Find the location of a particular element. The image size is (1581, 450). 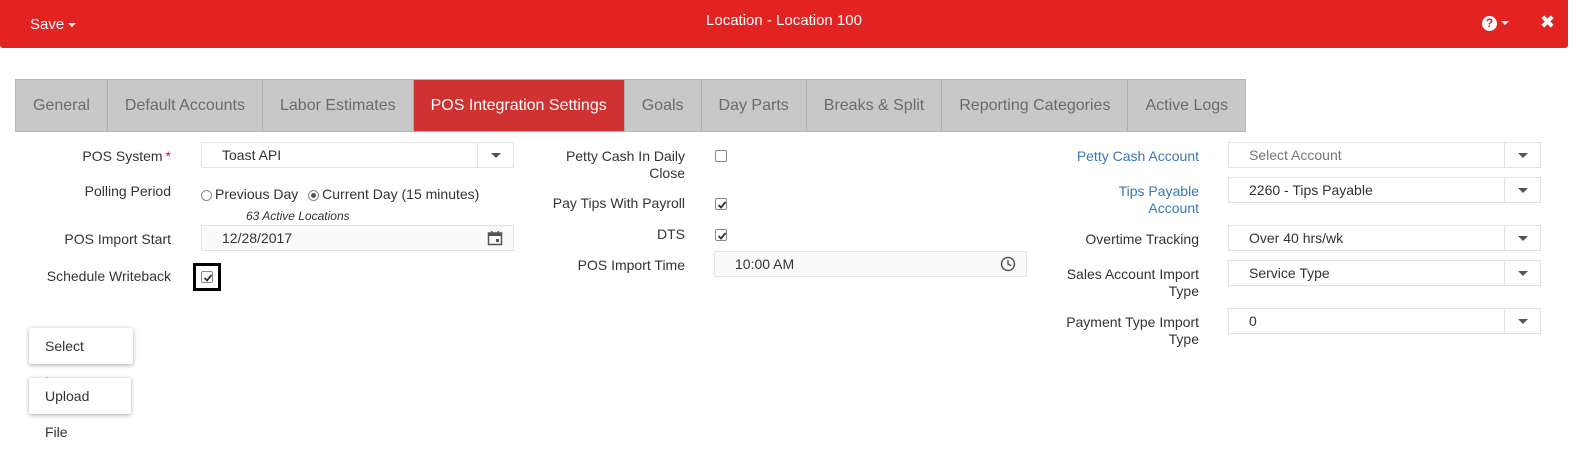

sales-account-import-type-label: Sales Account Import Type is located at coordinates (1119, 283).